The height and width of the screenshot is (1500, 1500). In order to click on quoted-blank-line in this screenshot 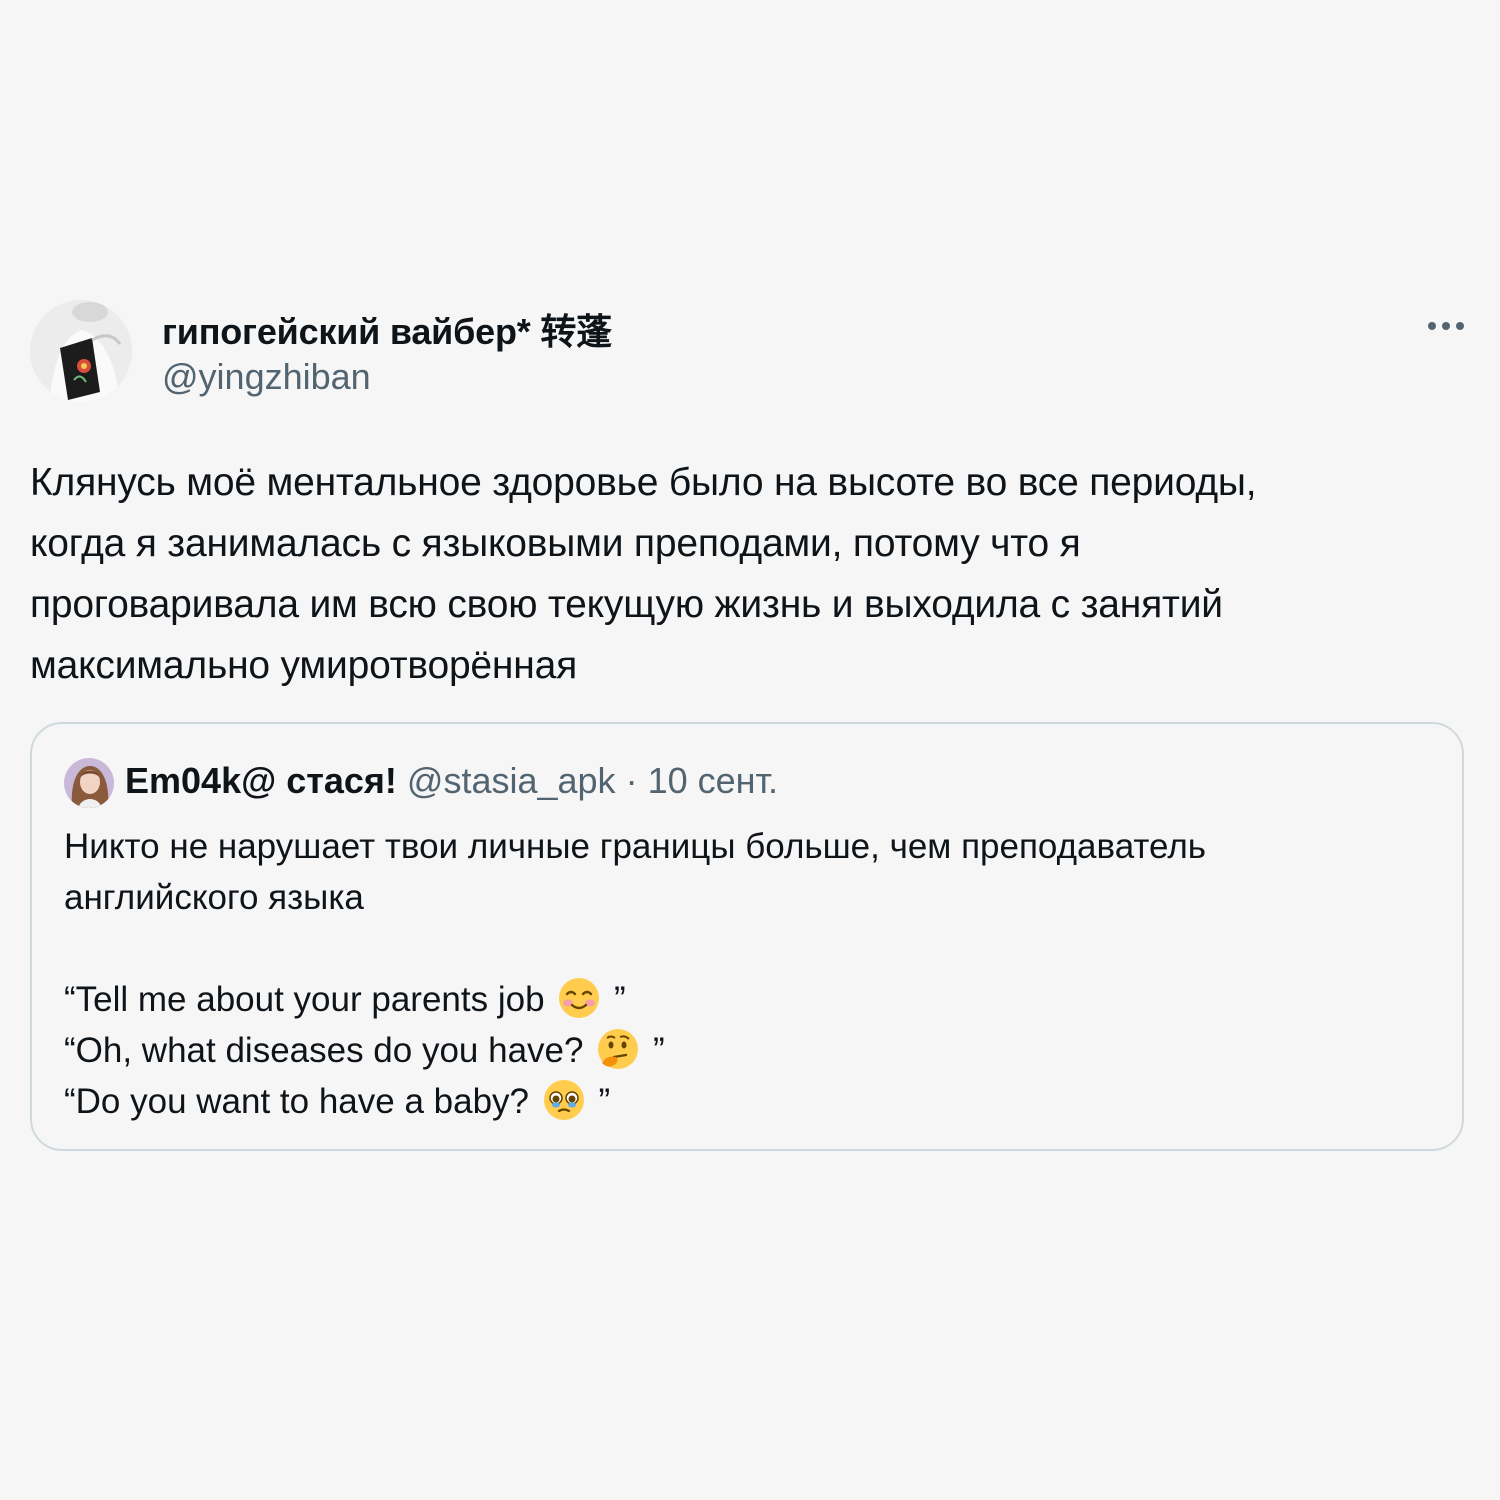, I will do `click(749, 948)`.